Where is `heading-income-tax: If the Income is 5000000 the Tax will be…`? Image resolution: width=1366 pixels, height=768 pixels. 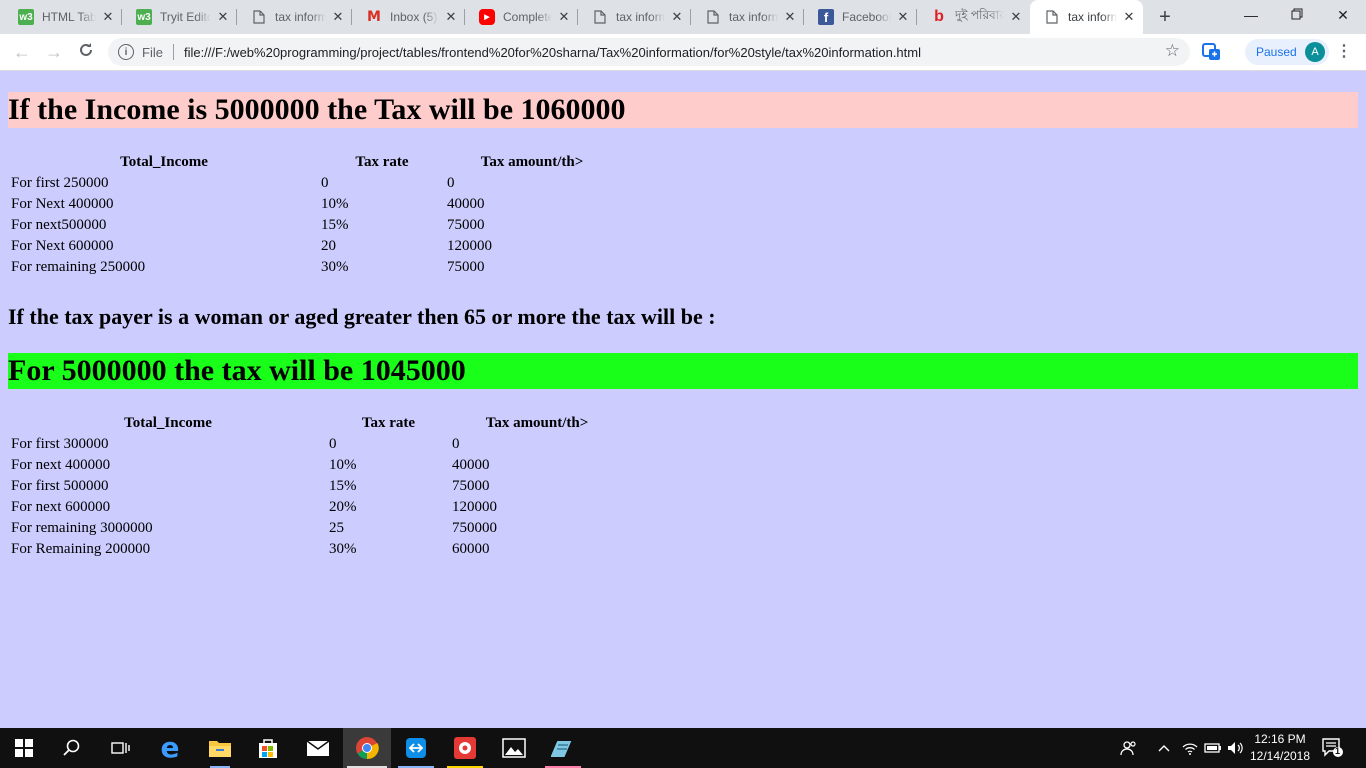 heading-income-tax: If the Income is 5000000 the Tax will be… is located at coordinates (683, 110).